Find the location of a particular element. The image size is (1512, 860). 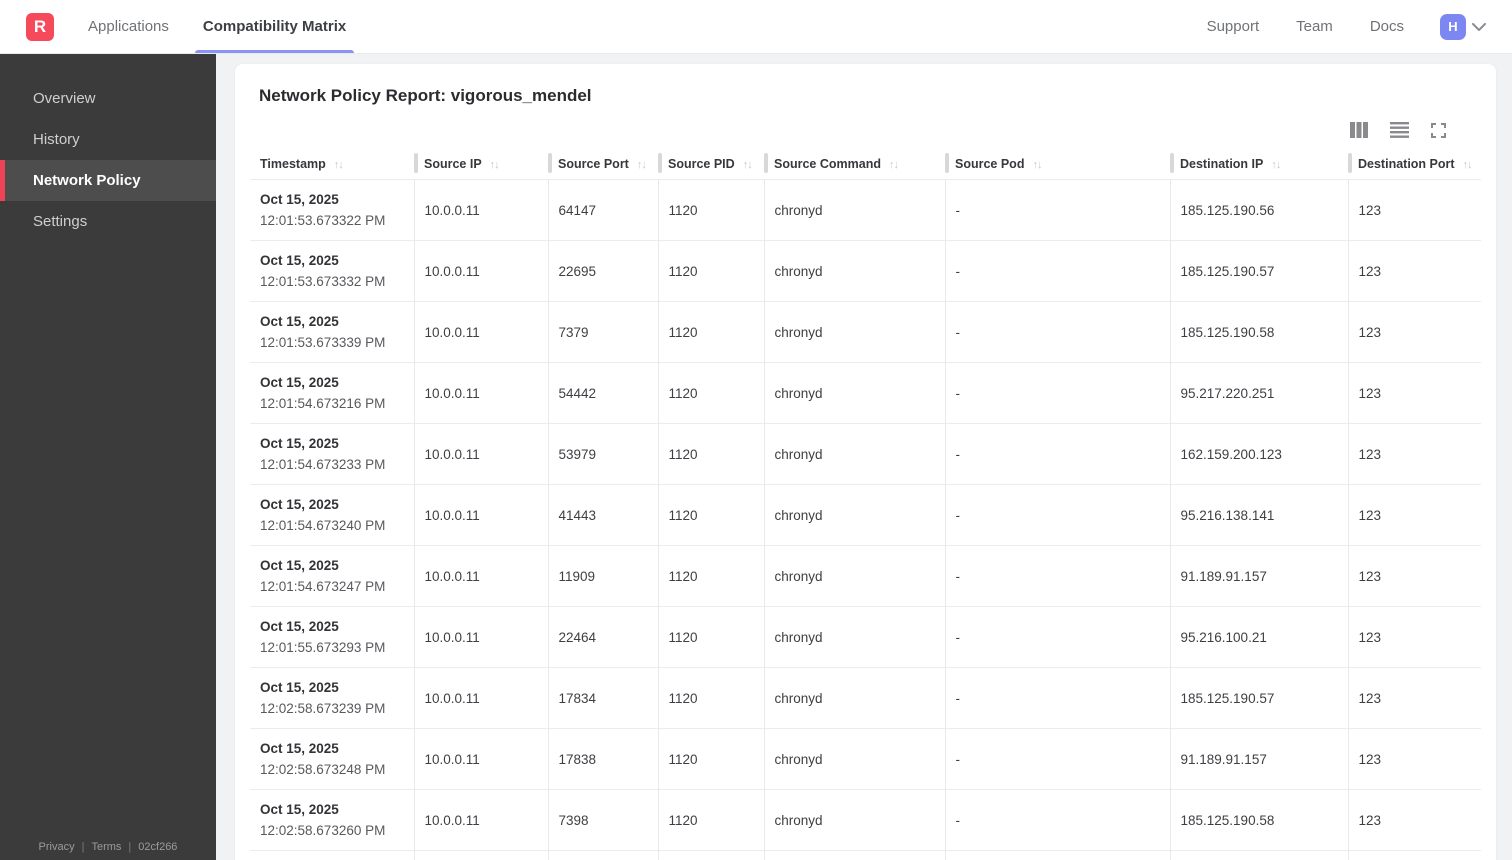

column-header-source-port: Source Port ↑↓ is located at coordinates (603, 166).